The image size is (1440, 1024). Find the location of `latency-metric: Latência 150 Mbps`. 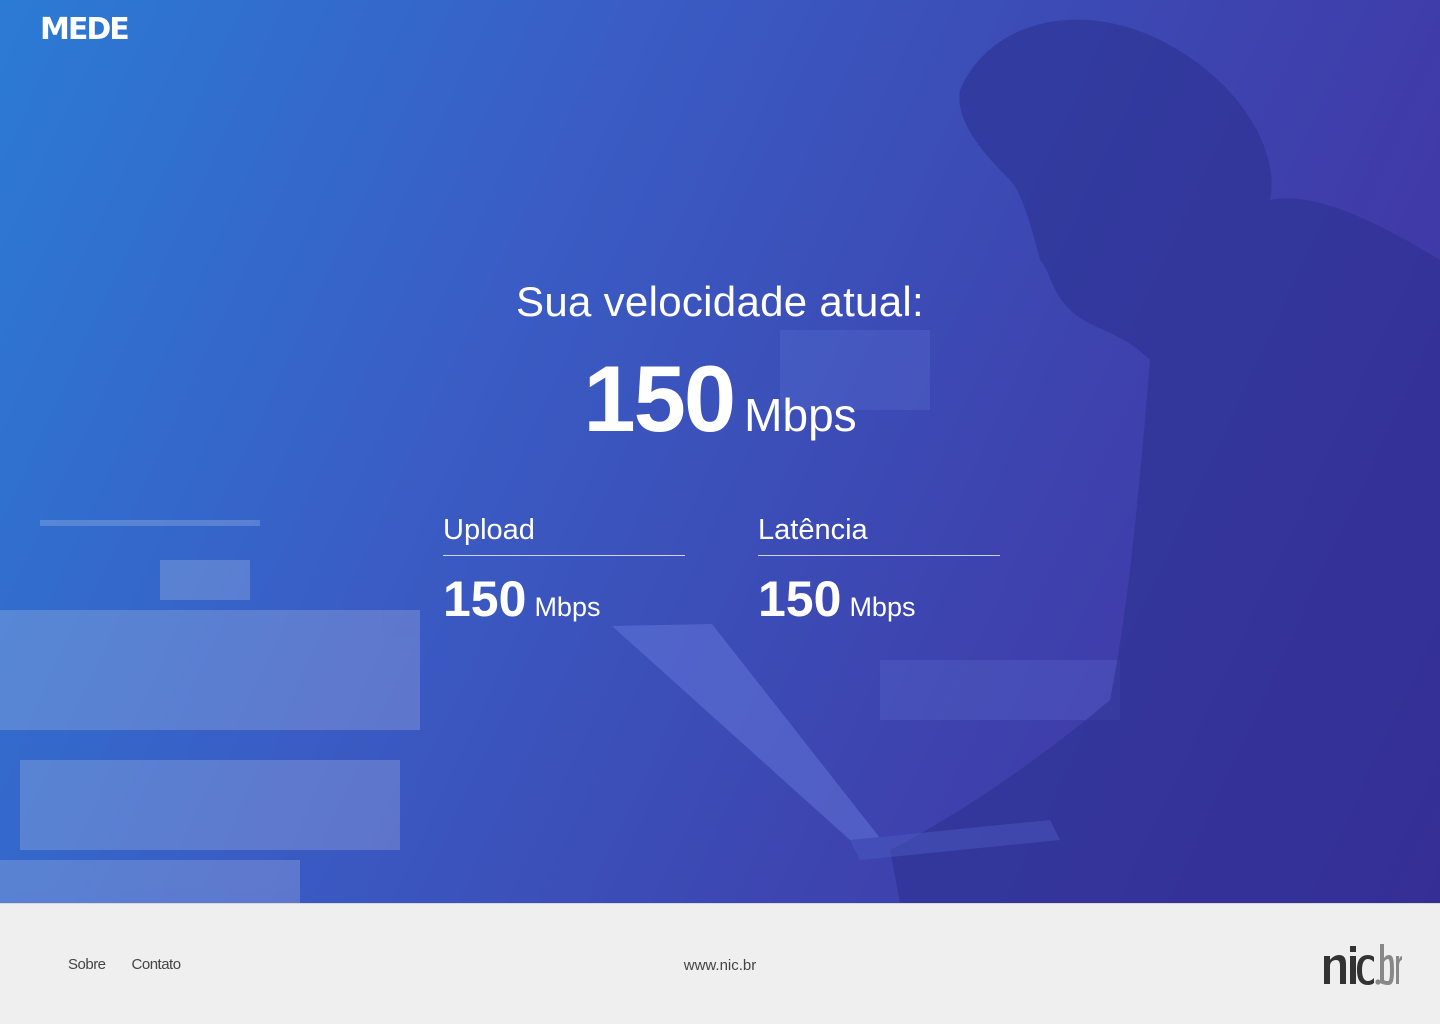

latency-metric: Latência 150 Mbps is located at coordinates (879, 571).